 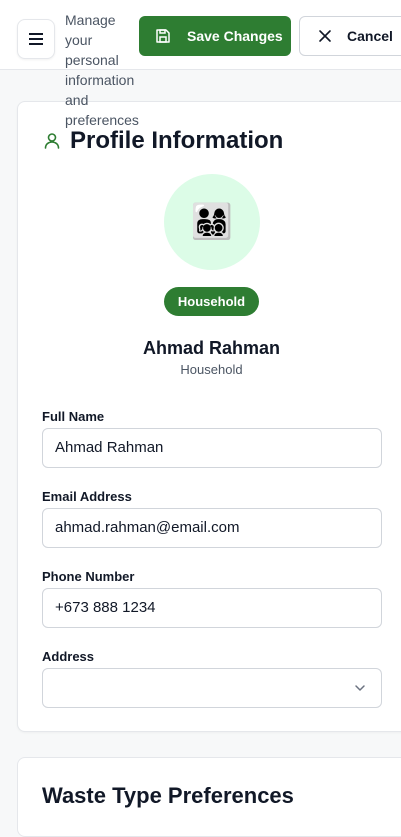 What do you see at coordinates (68, 656) in the screenshot?
I see `address-label: Address` at bounding box center [68, 656].